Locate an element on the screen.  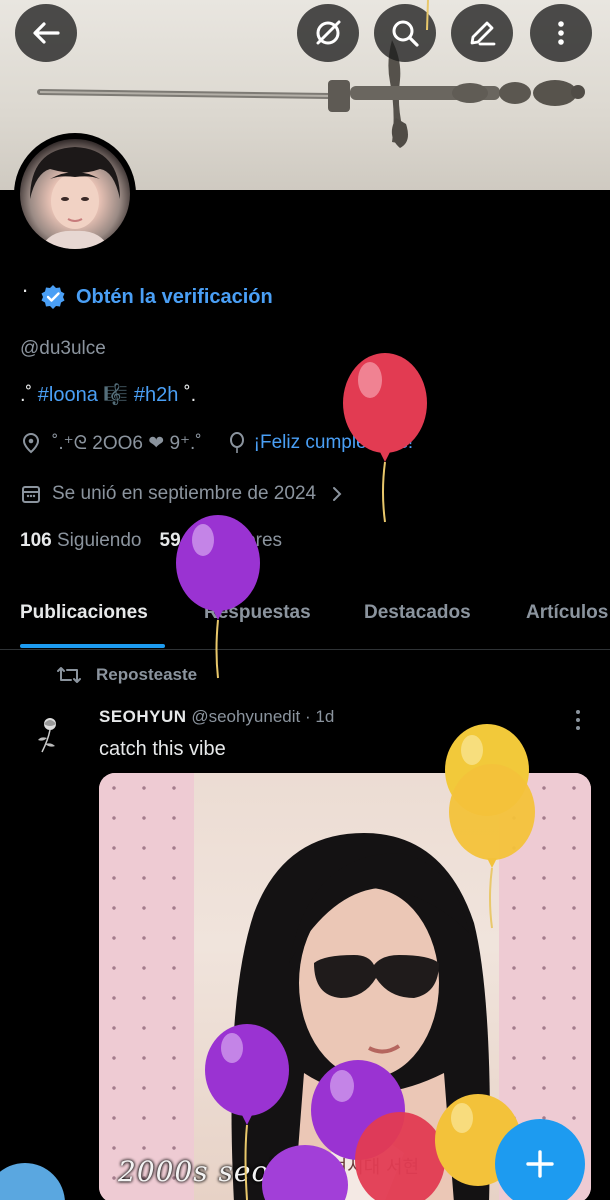
display-name: . is located at coordinates (25, 284).